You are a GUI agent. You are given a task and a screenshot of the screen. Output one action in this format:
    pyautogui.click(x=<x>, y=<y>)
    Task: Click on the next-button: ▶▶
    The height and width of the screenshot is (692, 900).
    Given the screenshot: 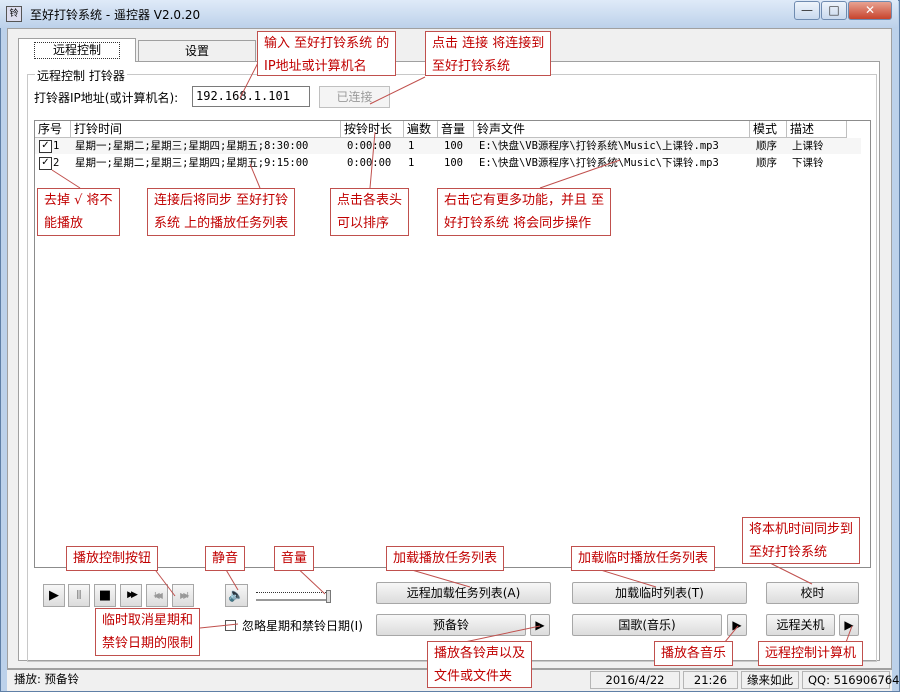 What is the action you would take?
    pyautogui.click(x=131, y=595)
    